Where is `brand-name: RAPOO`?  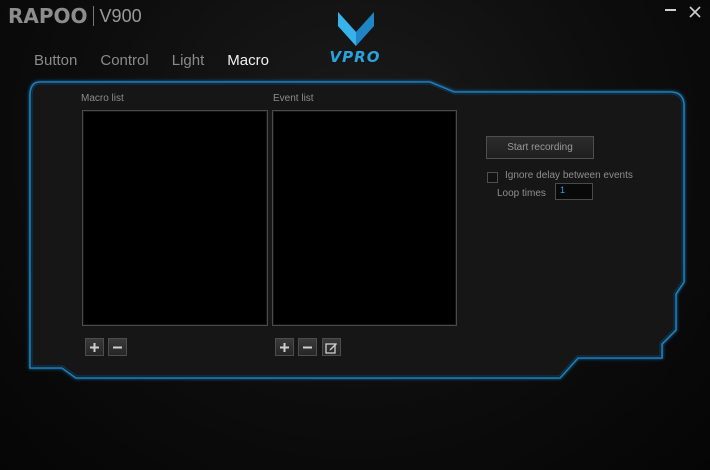
brand-name: RAPOO is located at coordinates (48, 16).